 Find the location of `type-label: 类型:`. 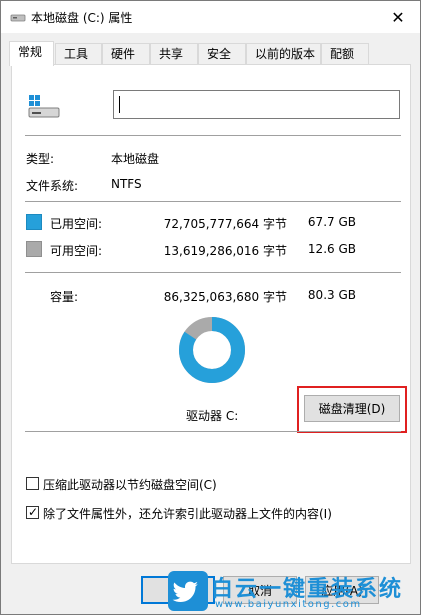

type-label: 类型: is located at coordinates (40, 159).